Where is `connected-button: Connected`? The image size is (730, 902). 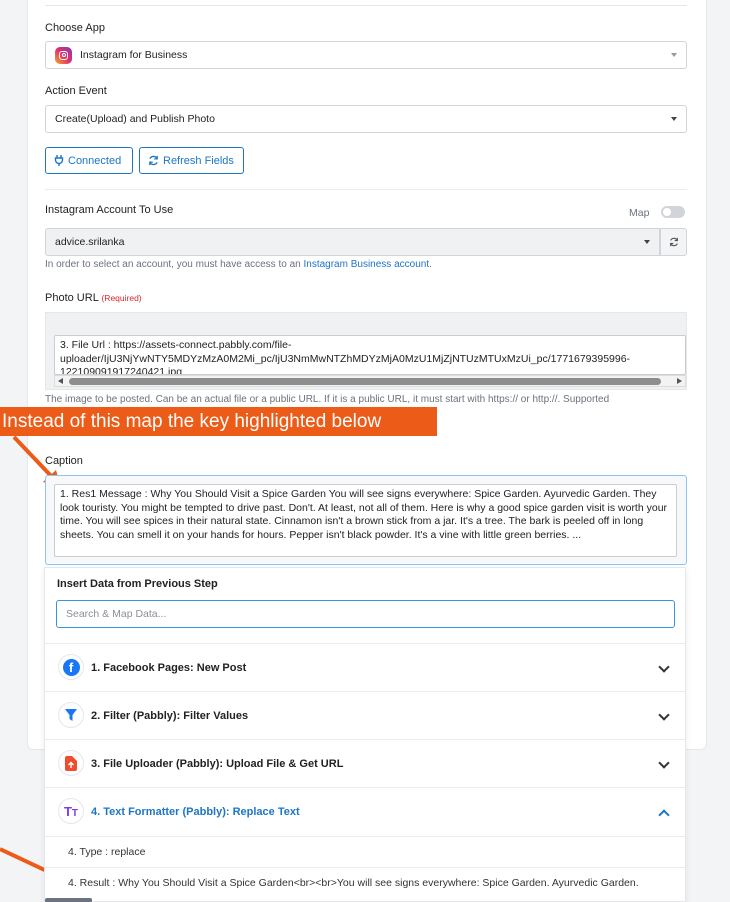
connected-button: Connected is located at coordinates (89, 160).